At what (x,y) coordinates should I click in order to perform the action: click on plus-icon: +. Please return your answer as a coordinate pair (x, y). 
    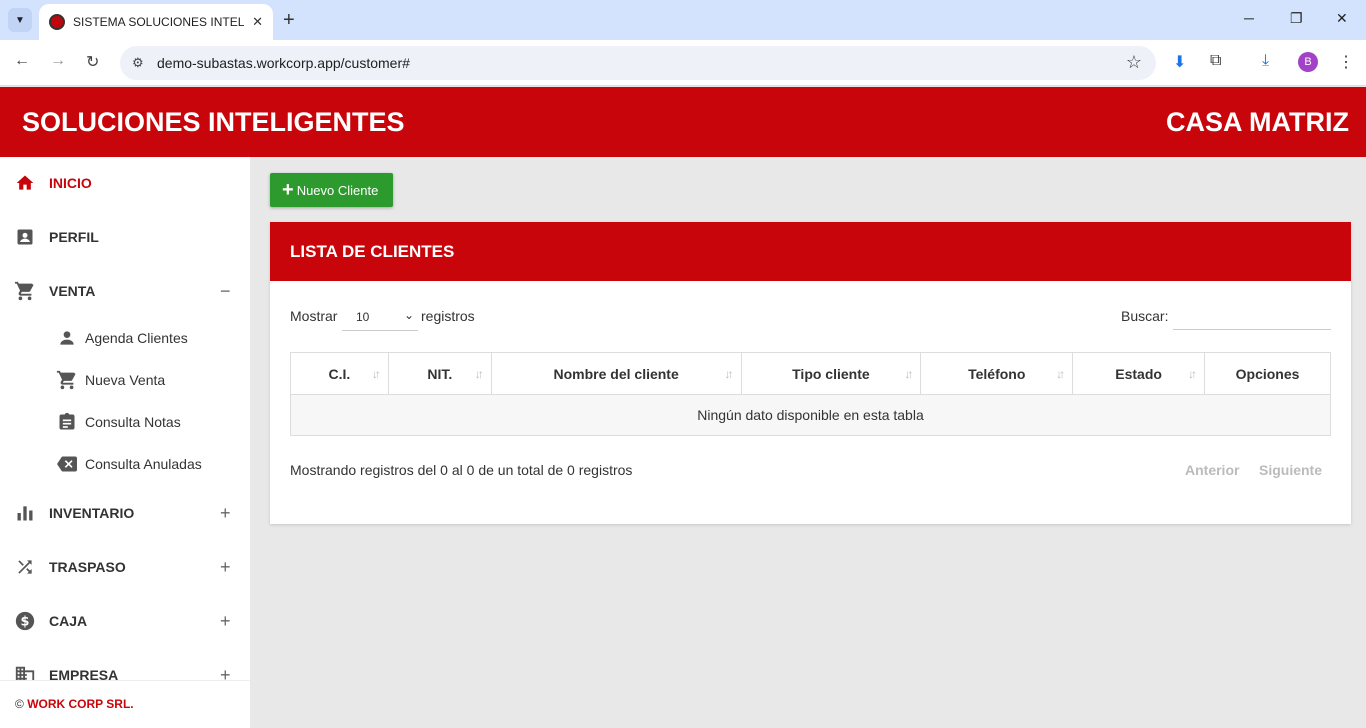
    Looking at the image, I should click on (288, 190).